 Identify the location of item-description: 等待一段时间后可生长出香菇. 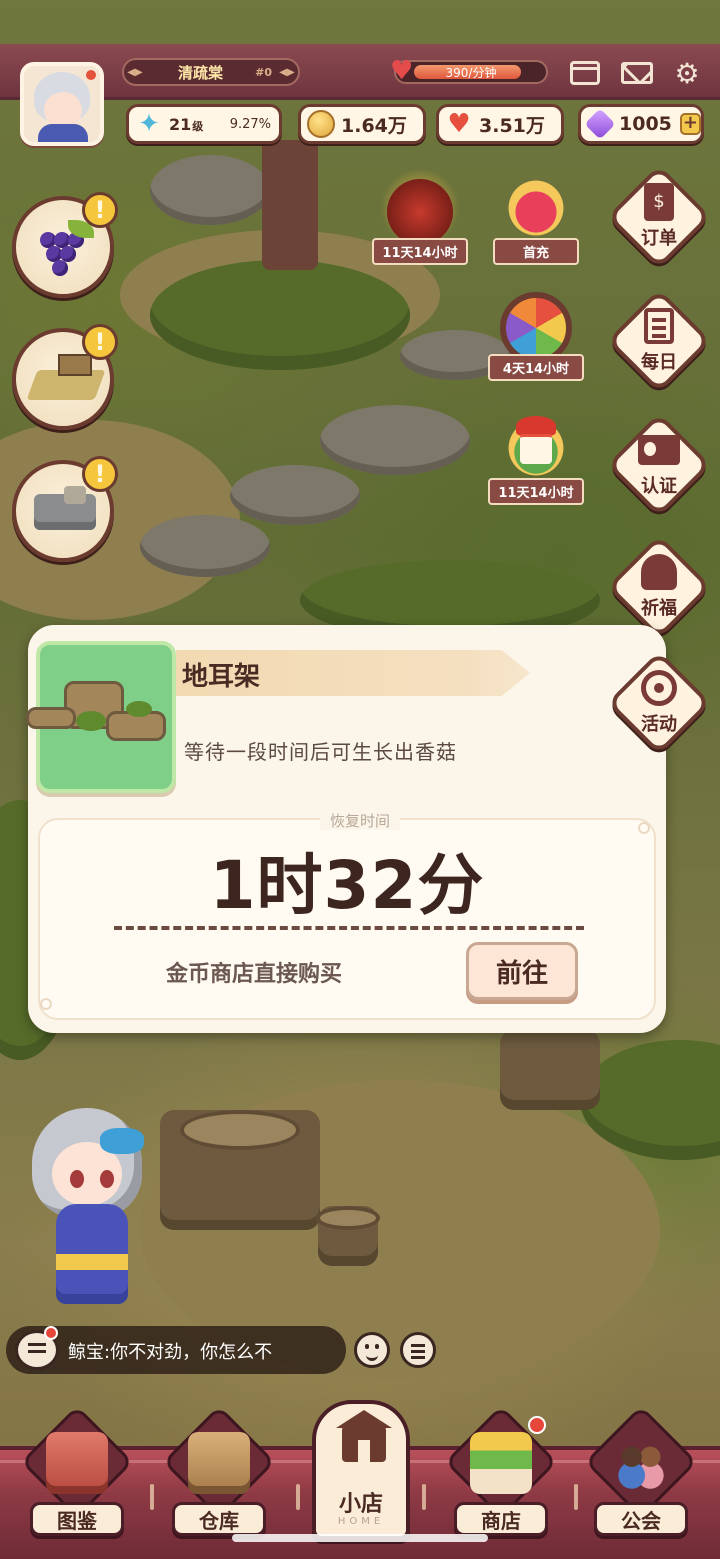
(320, 752).